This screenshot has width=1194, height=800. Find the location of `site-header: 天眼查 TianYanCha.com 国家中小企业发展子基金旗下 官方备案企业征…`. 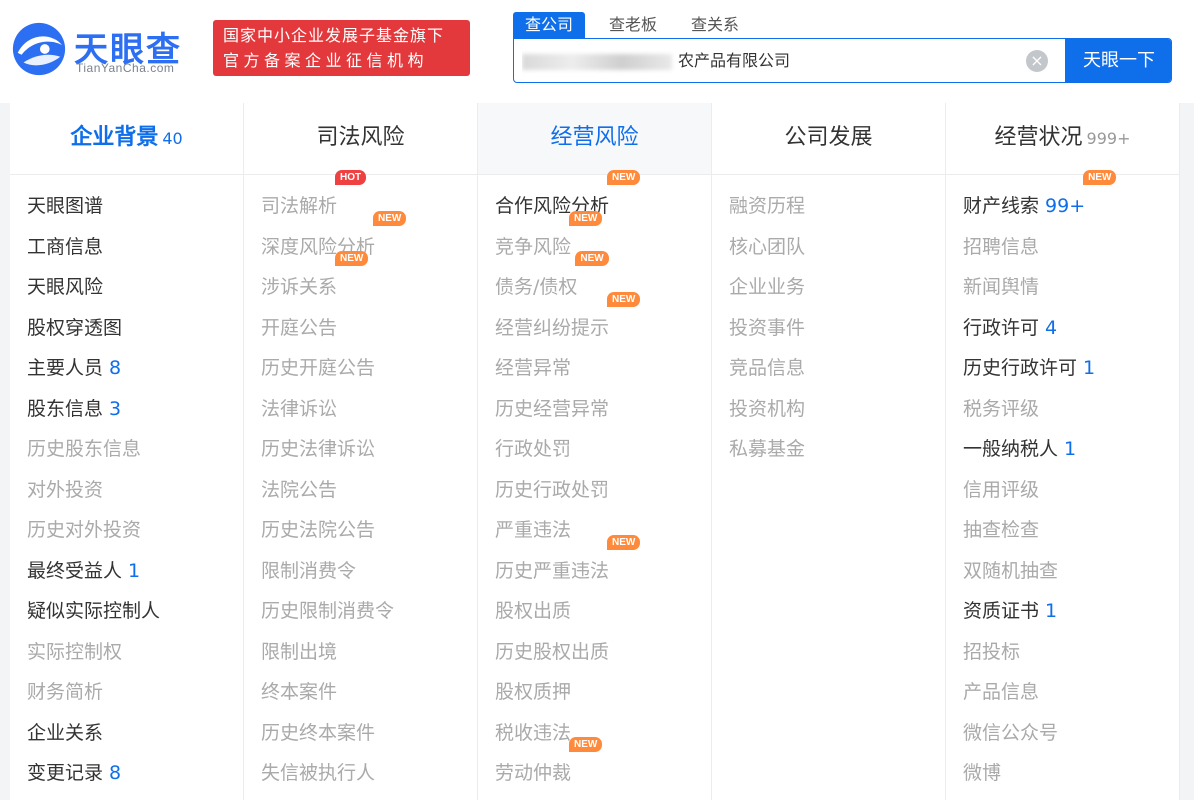

site-header: 天眼查 TianYanCha.com 国家中小企业发展子基金旗下 官方备案企业征… is located at coordinates (597, 51).